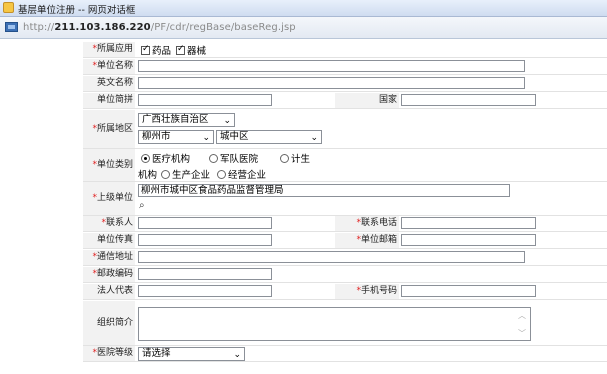 The width and height of the screenshot is (607, 374). What do you see at coordinates (345, 50) in the screenshot?
I see `row-app: *所属应用 药品 器械` at bounding box center [345, 50].